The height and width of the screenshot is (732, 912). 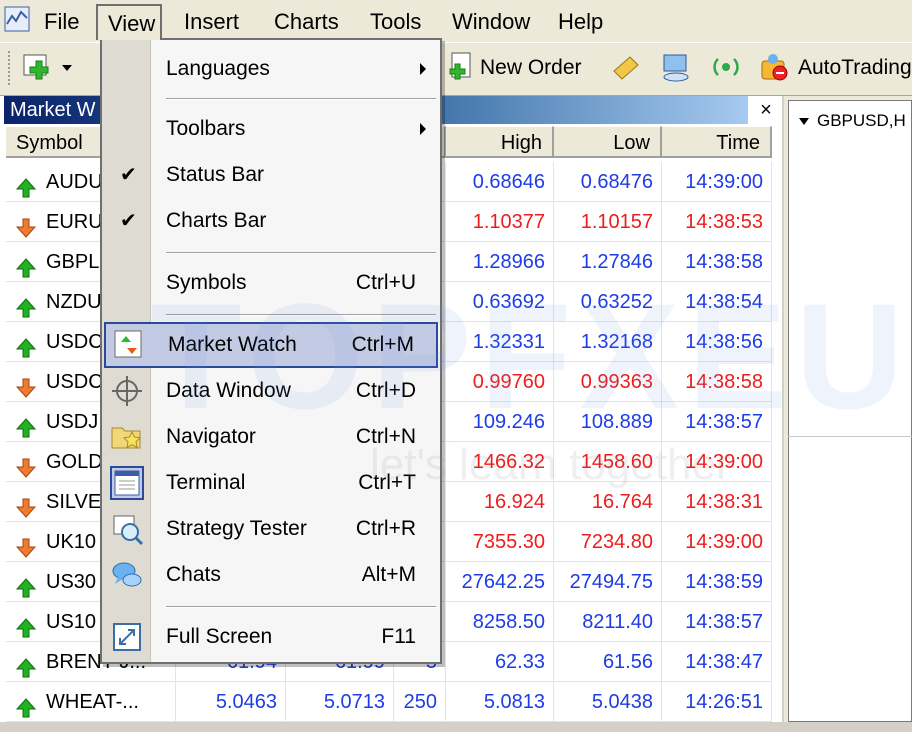 What do you see at coordinates (717, 142) in the screenshot?
I see `column-header-time: Time` at bounding box center [717, 142].